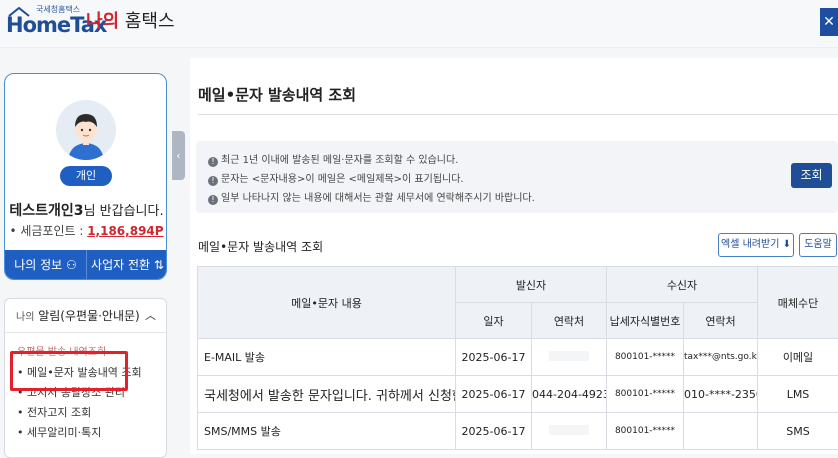 This screenshot has height=458, width=838. I want to click on cell-medium: SMS, so click(798, 431).